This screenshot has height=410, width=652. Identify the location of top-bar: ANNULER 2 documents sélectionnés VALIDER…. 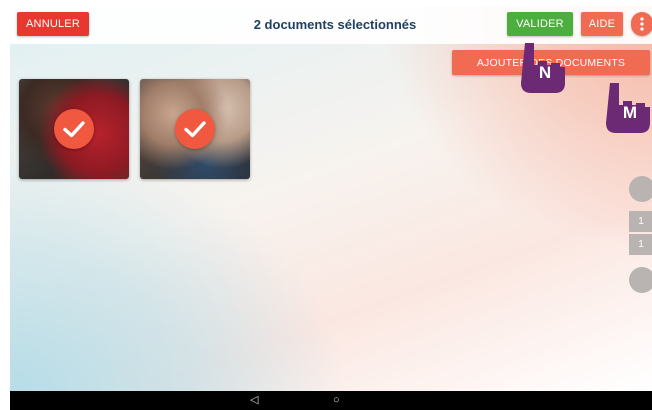
(331, 25).